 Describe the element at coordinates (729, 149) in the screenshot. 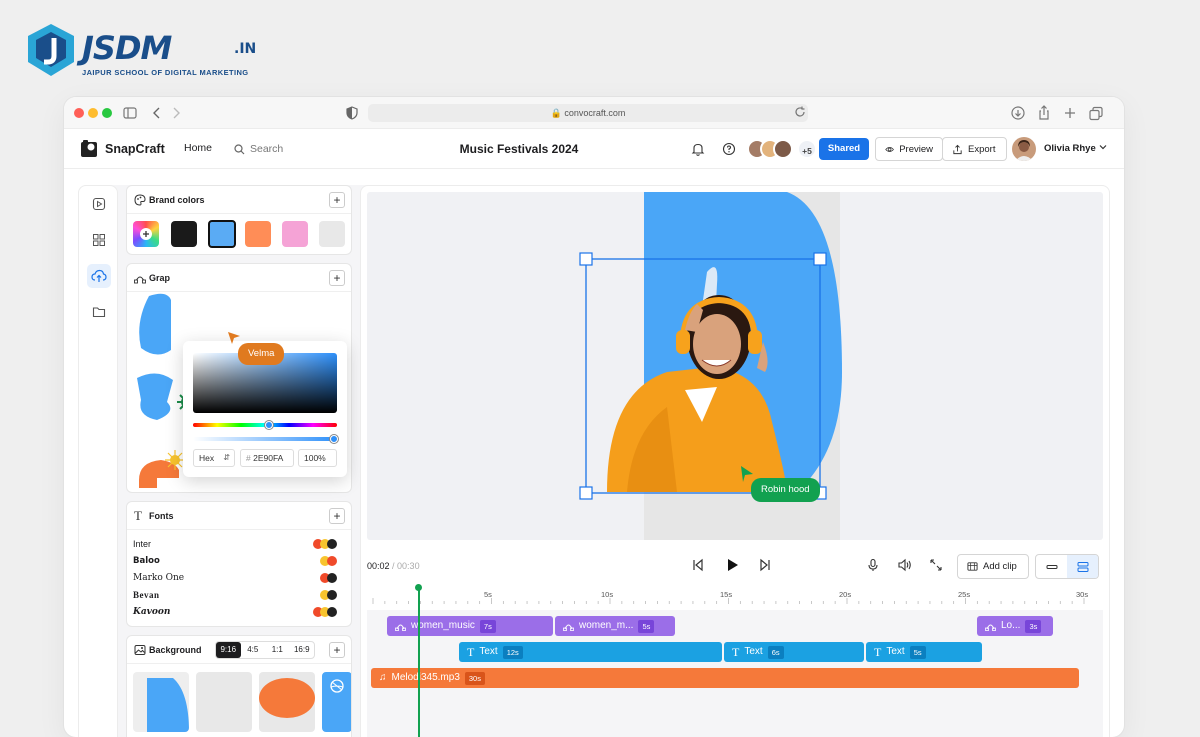

I see `help-icon` at that location.